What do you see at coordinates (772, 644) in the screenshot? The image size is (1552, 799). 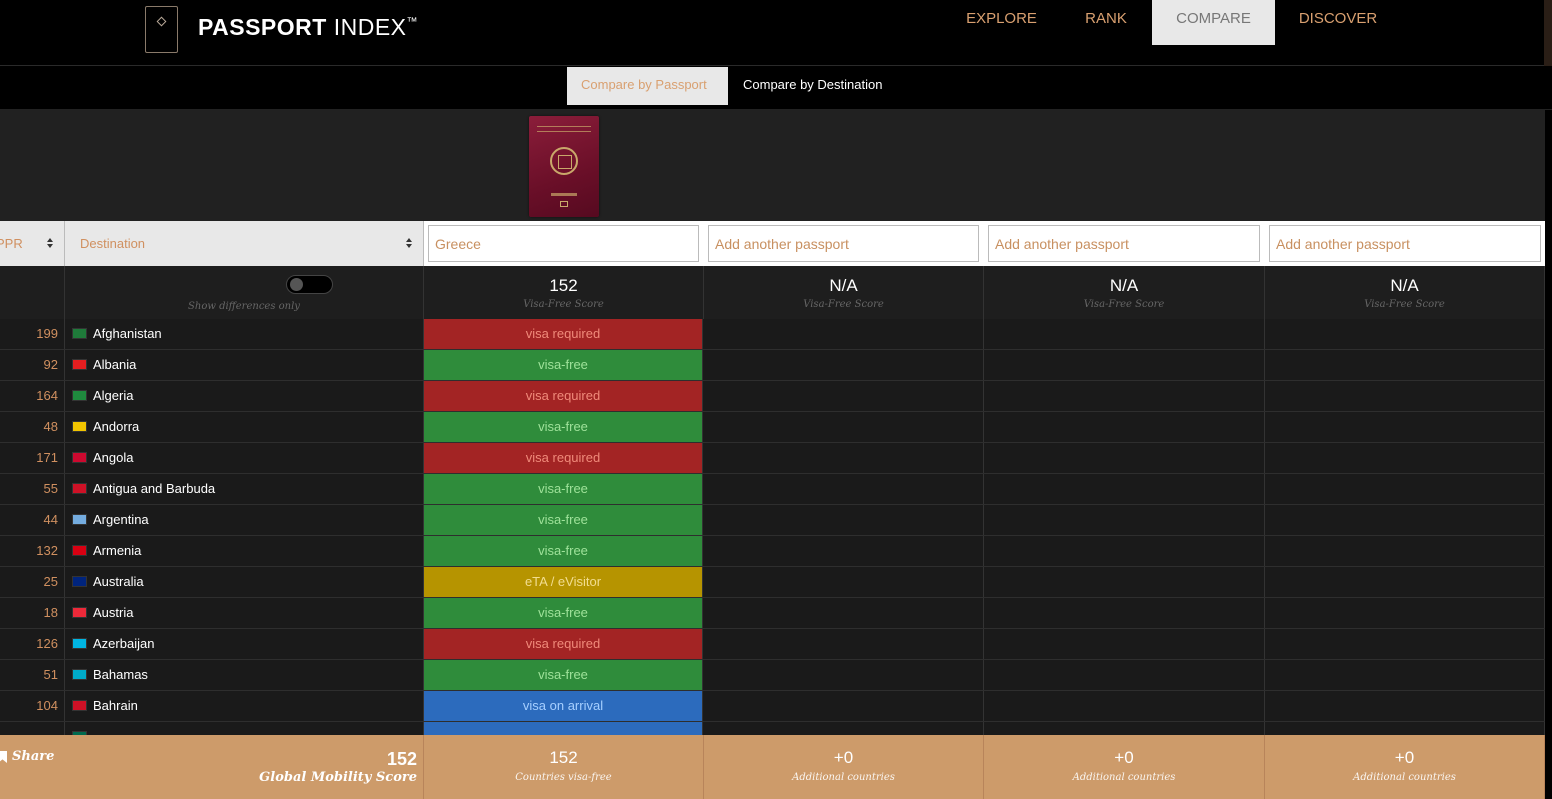 I see `table-row: 126 Azerbaijan visa required` at bounding box center [772, 644].